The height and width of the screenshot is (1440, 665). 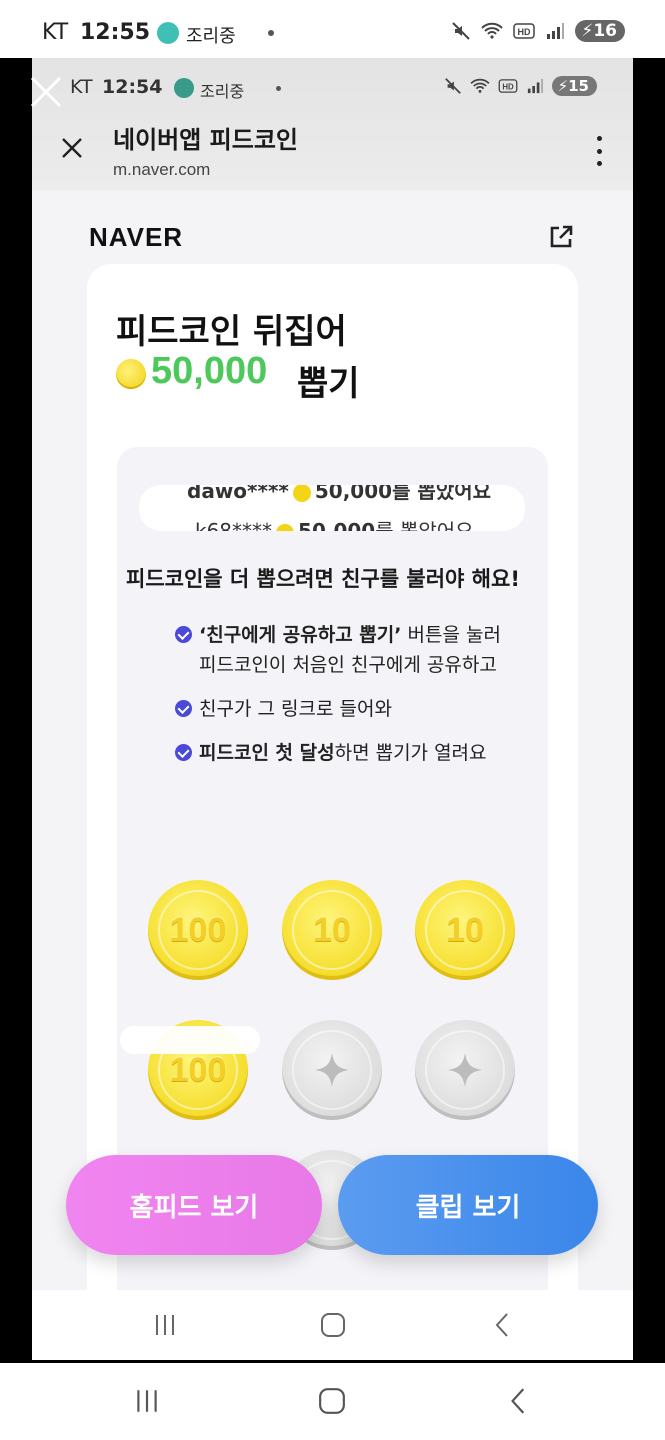 I want to click on overlay-close-icon, so click(x=46, y=92).